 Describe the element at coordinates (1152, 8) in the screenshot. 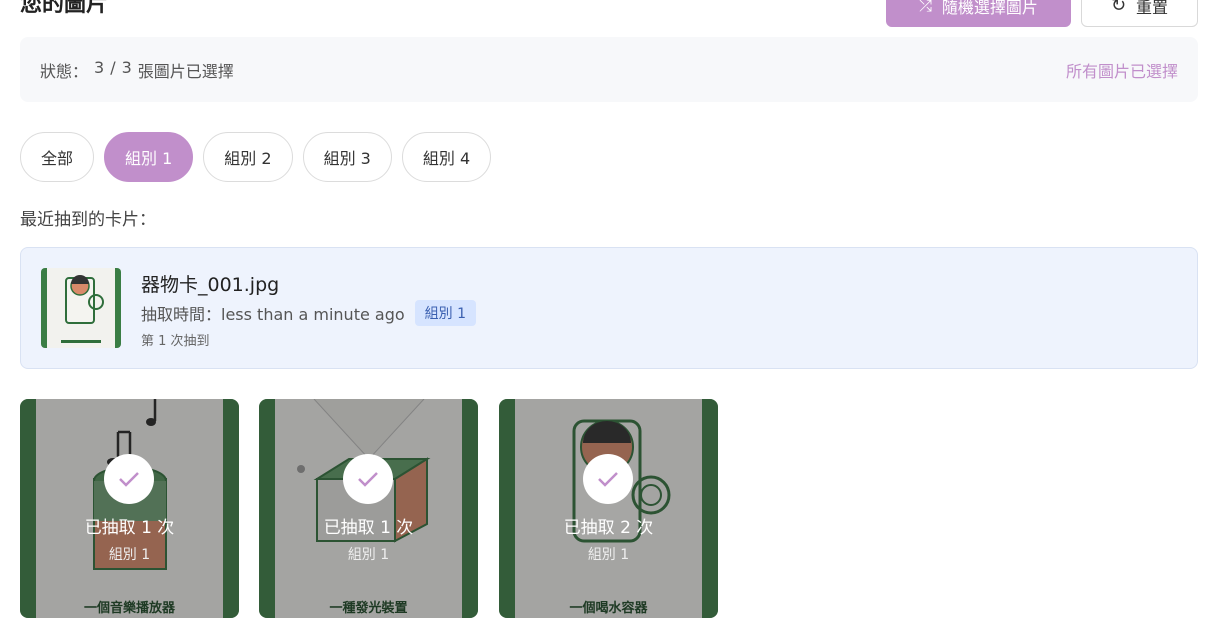

I see `reset-label: 重置` at that location.